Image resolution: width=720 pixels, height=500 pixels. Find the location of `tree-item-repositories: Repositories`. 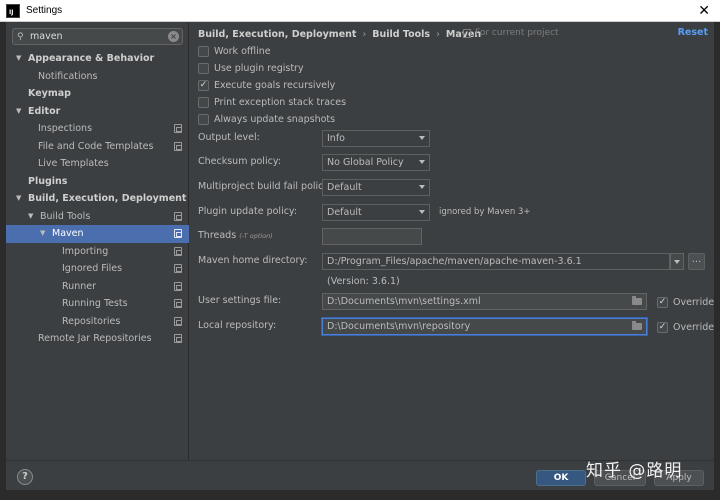

tree-item-repositories: Repositories is located at coordinates (97, 322).